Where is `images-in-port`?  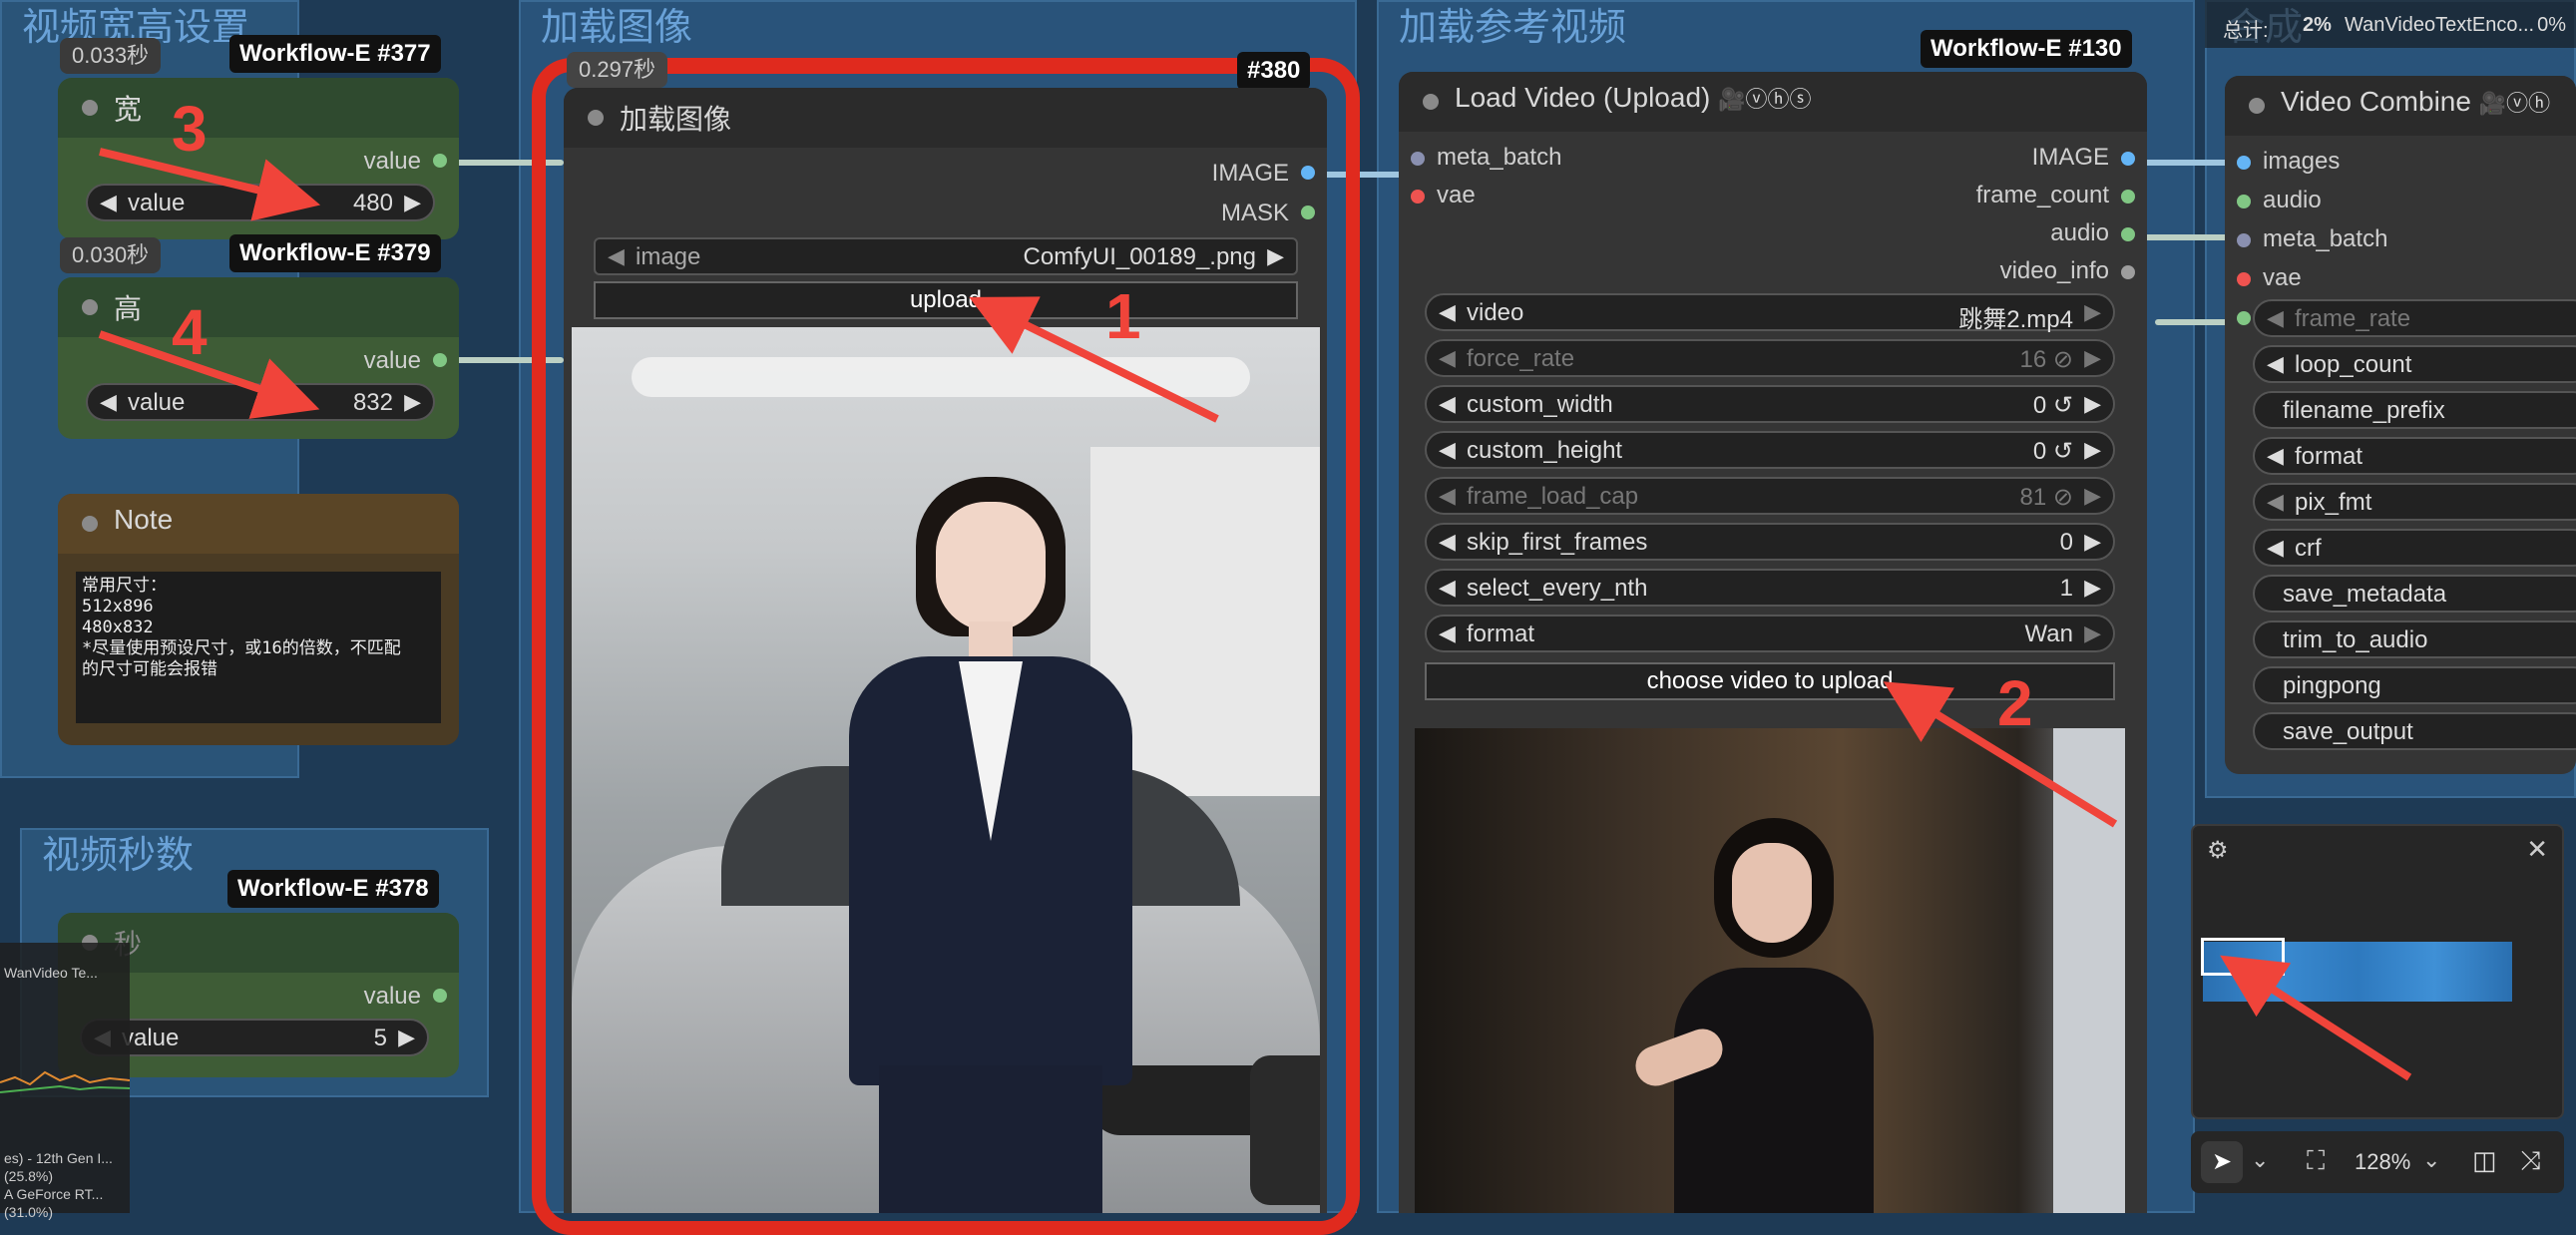
images-in-port is located at coordinates (2244, 163).